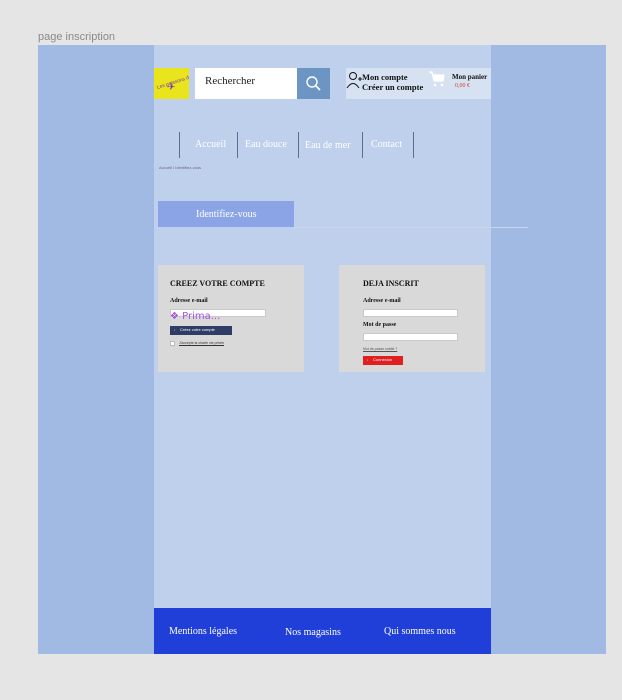 The width and height of the screenshot is (622, 700). Describe the element at coordinates (392, 87) in the screenshot. I see `create-account-link: Créer un compte` at that location.